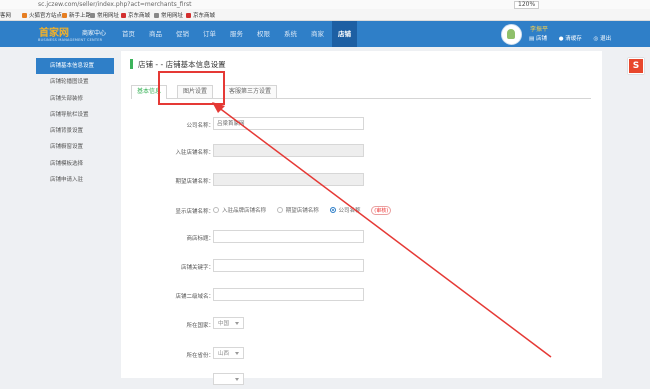 This screenshot has width=650, height=389. What do you see at coordinates (191, 88) in the screenshot?
I see `highlight-box` at bounding box center [191, 88].